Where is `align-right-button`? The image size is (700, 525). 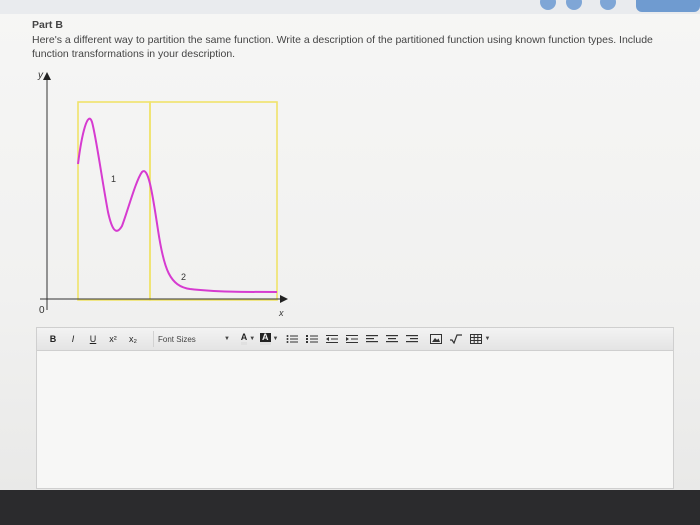 align-right-button is located at coordinates (412, 339).